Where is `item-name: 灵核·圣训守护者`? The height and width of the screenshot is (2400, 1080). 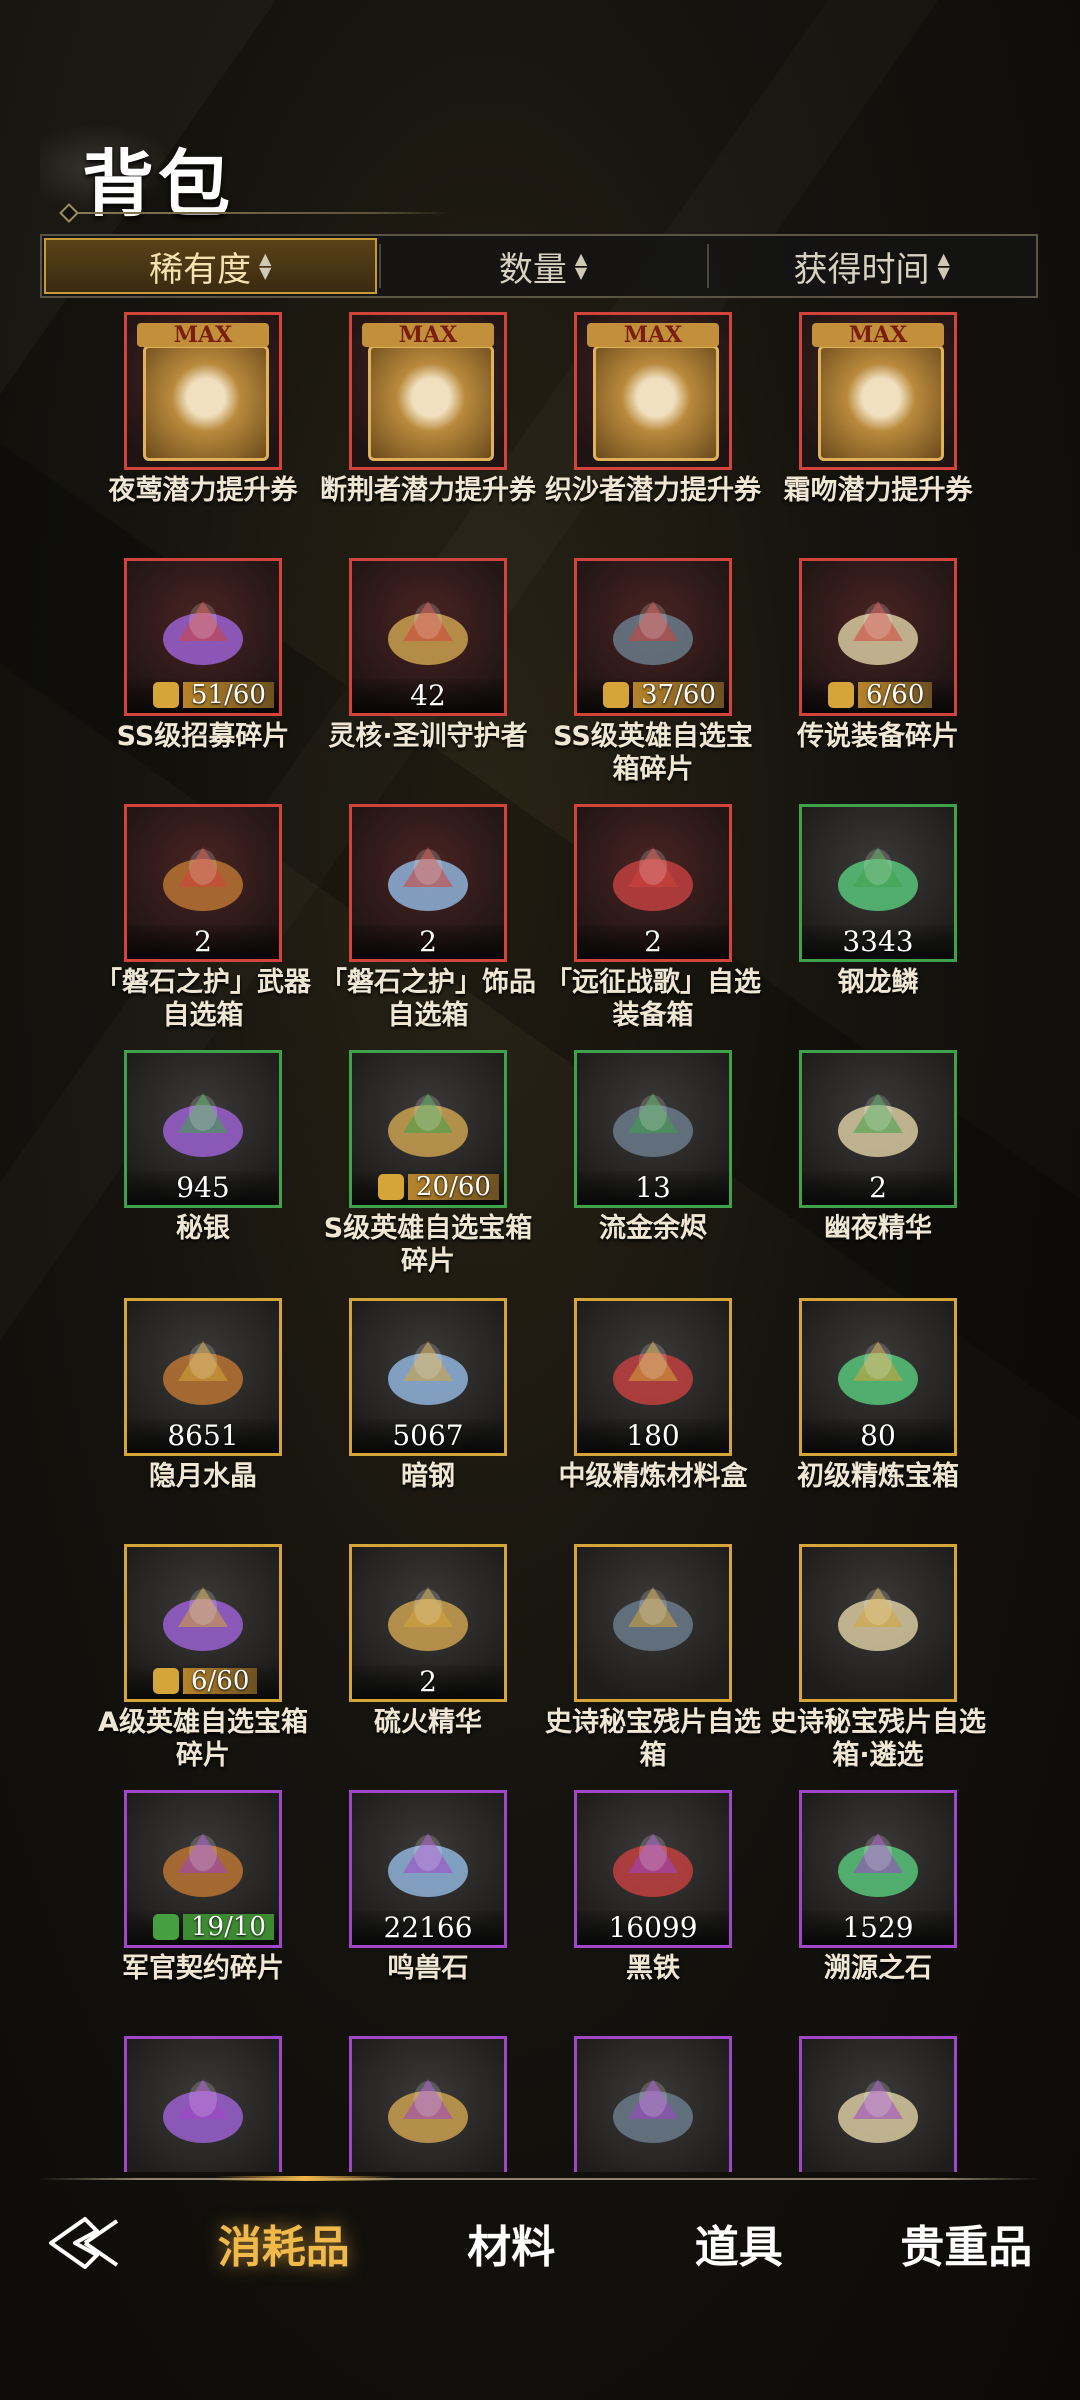
item-name: 灵核·圣训守护者 is located at coordinates (428, 736).